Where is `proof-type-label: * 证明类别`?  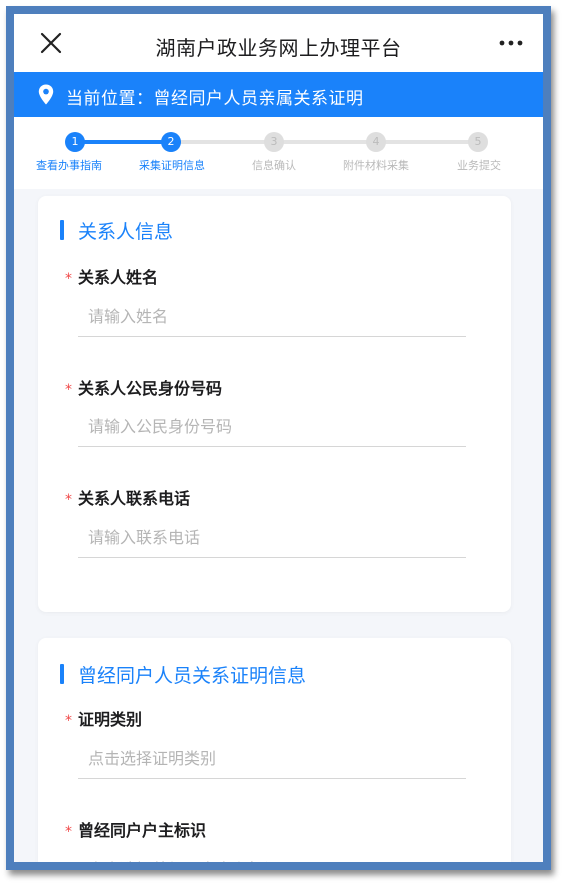 proof-type-label: * 证明类别 is located at coordinates (103, 718).